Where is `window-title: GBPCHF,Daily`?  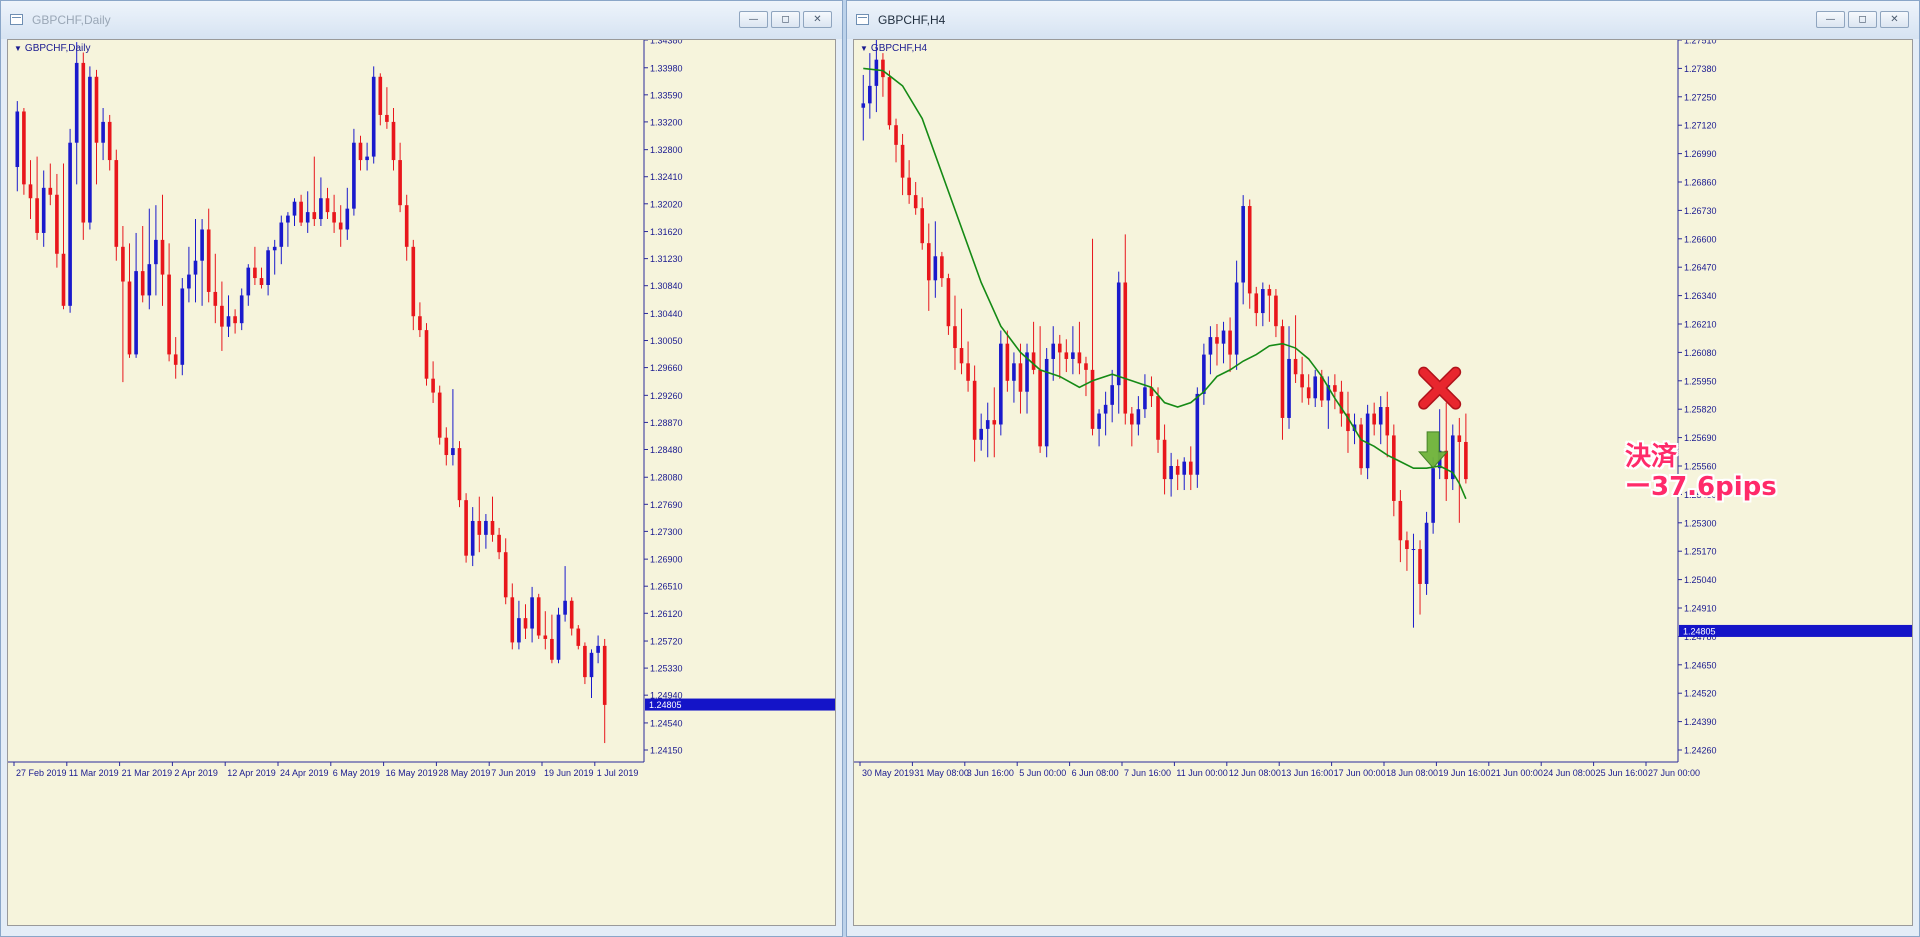 window-title: GBPCHF,Daily is located at coordinates (71, 20).